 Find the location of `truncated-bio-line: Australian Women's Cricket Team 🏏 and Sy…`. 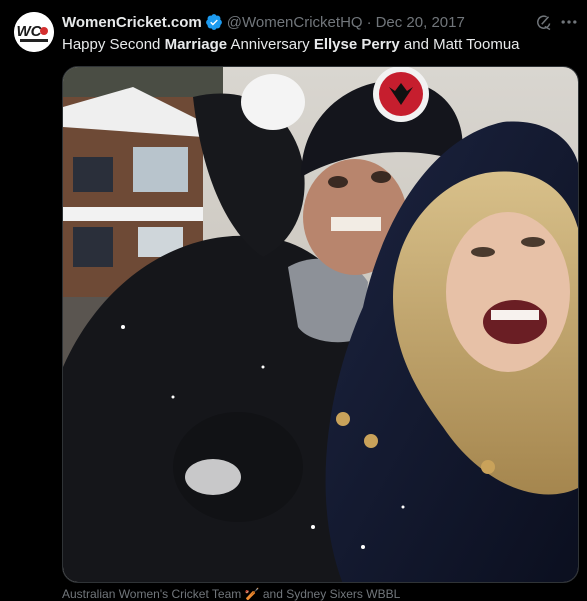

truncated-bio-line: Australian Women's Cricket Team 🏏 and Sy… is located at coordinates (231, 594).